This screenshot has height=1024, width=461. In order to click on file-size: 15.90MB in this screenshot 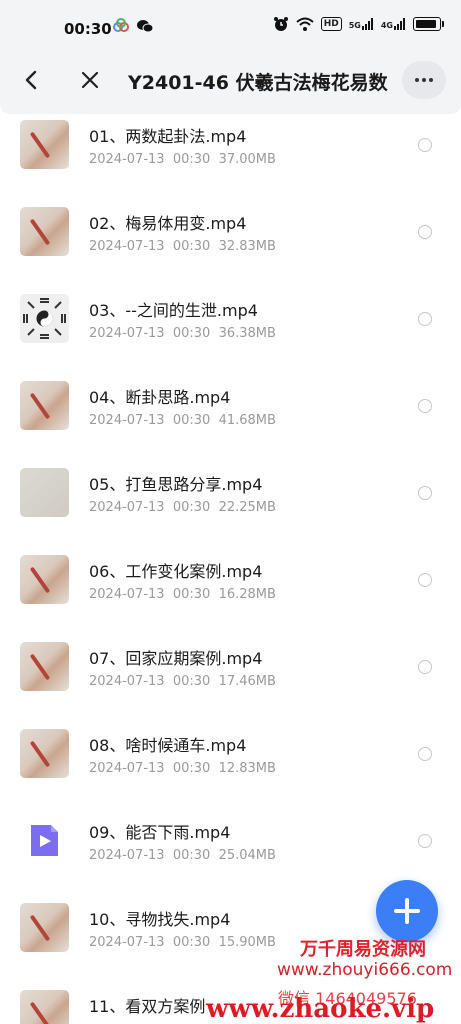, I will do `click(247, 942)`.